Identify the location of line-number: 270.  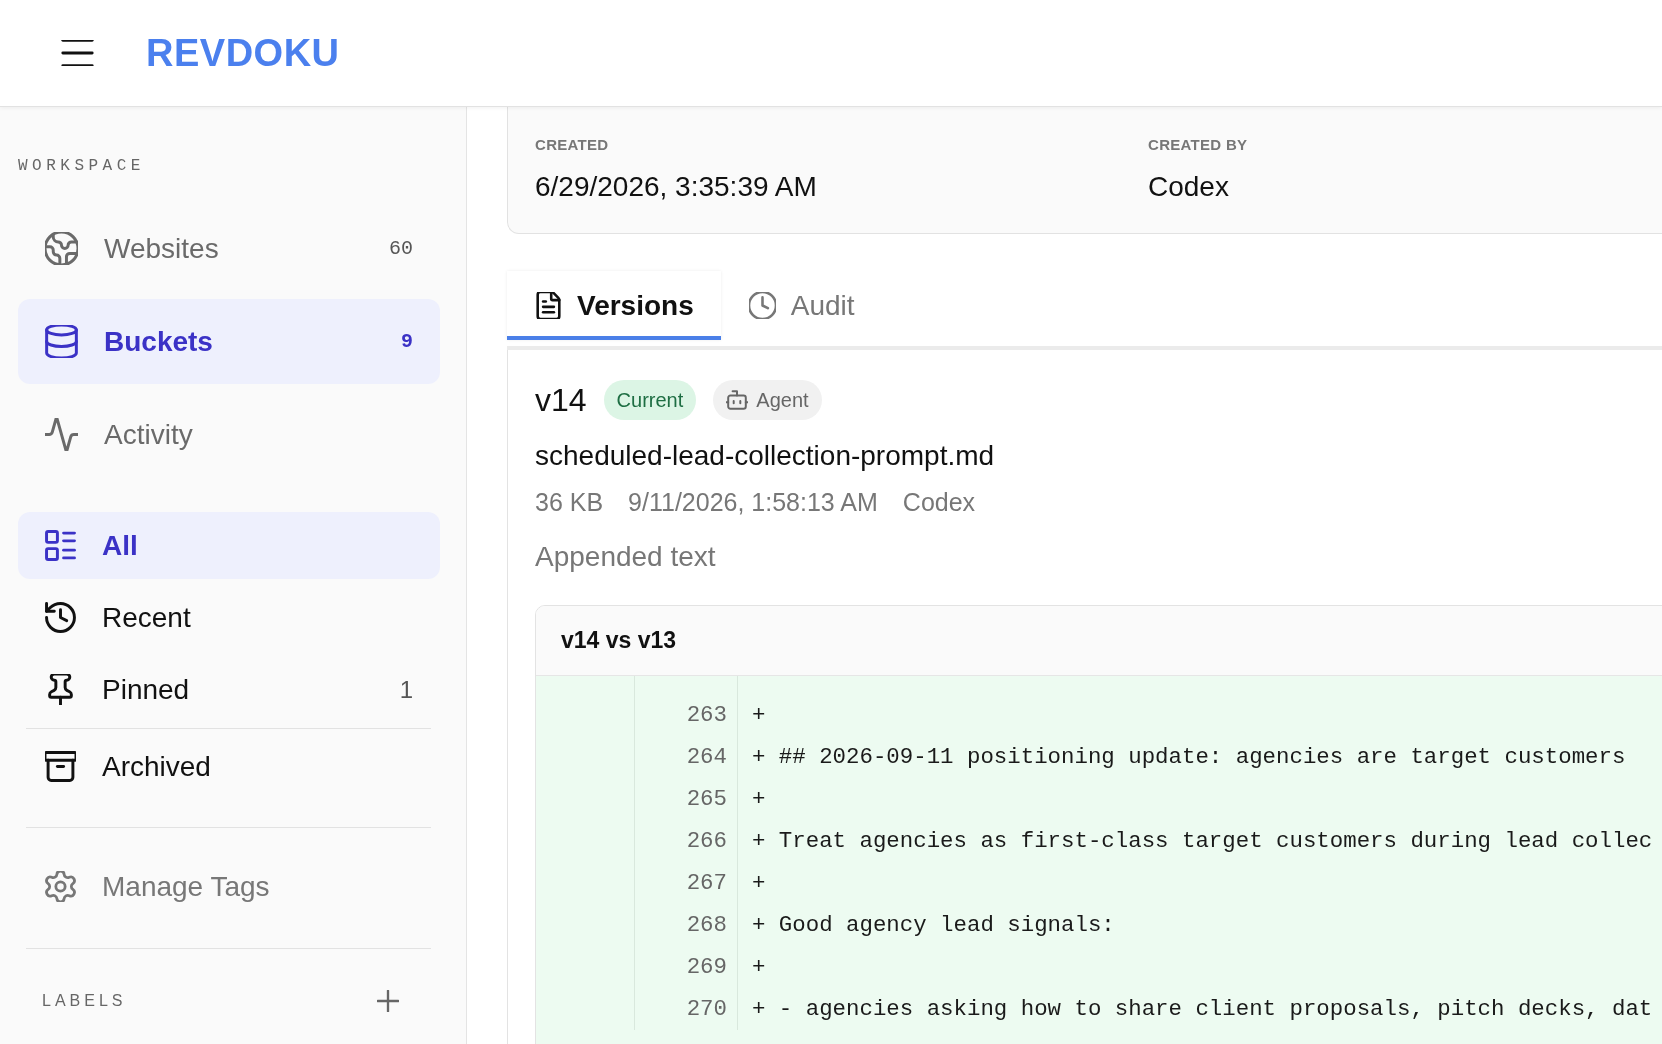
(706, 1009).